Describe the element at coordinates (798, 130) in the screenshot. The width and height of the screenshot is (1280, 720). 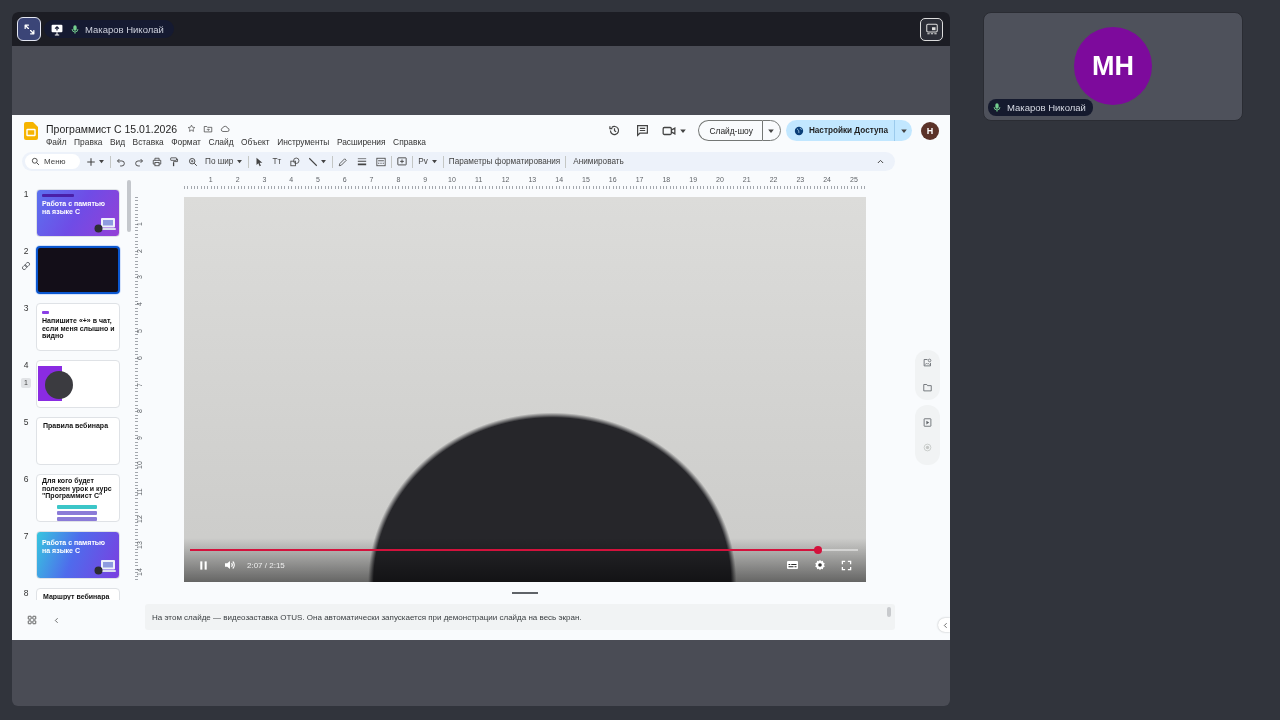
I see `globe-icon` at that location.